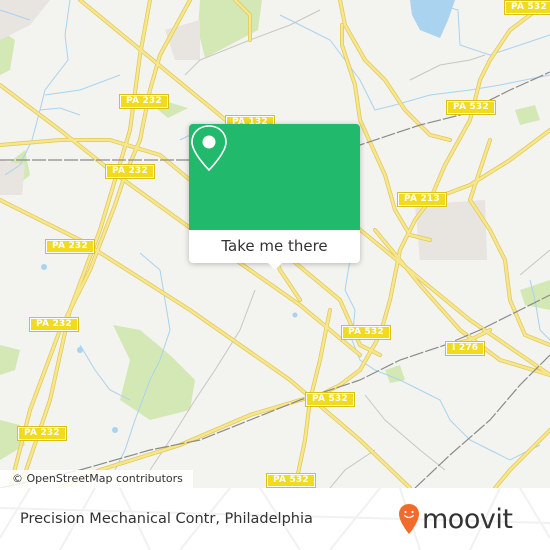 The image size is (550, 550). What do you see at coordinates (275, 266) in the screenshot?
I see `popup-pointer` at bounding box center [275, 266].